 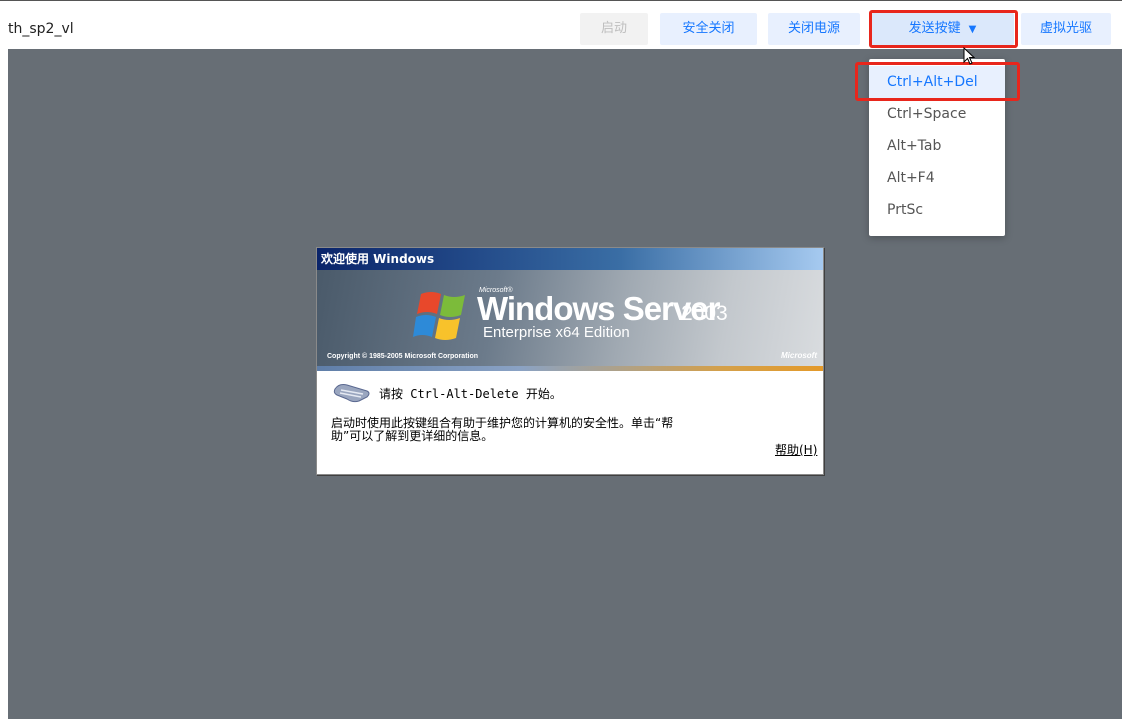 I want to click on windows-edition: Enterprise x64 Edition, so click(x=556, y=332).